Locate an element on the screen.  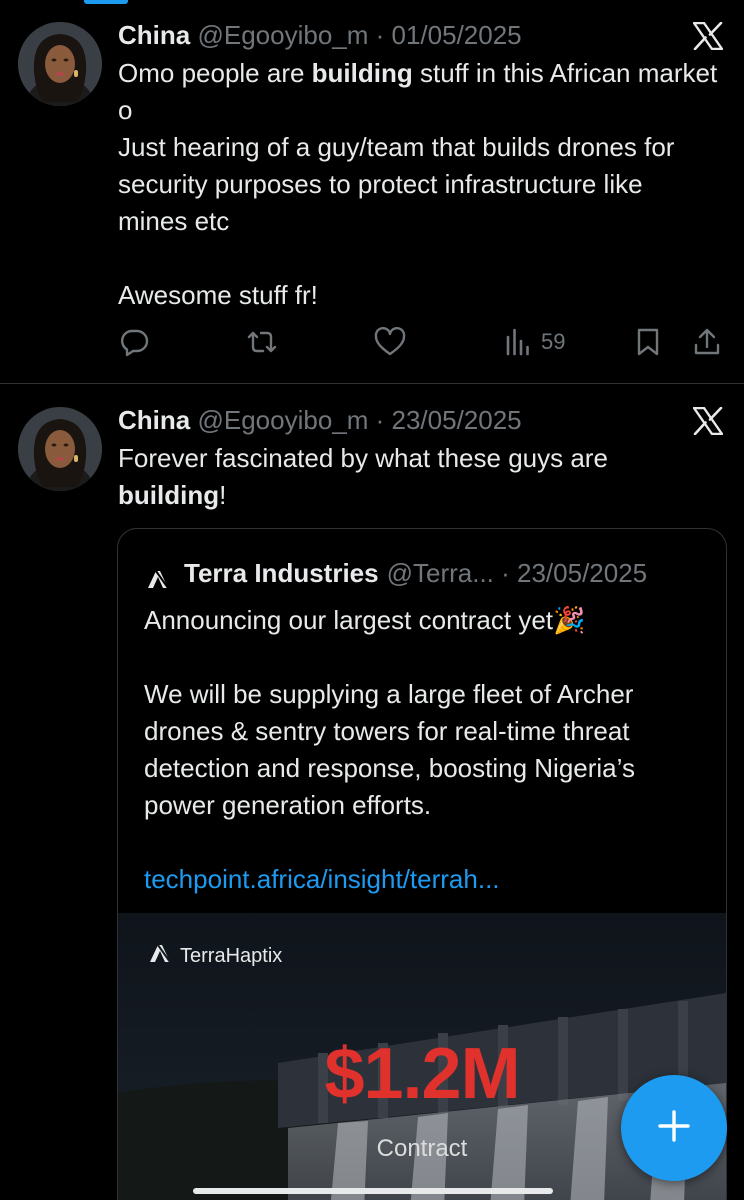
tweet-actions: 59 is located at coordinates (372, 342).